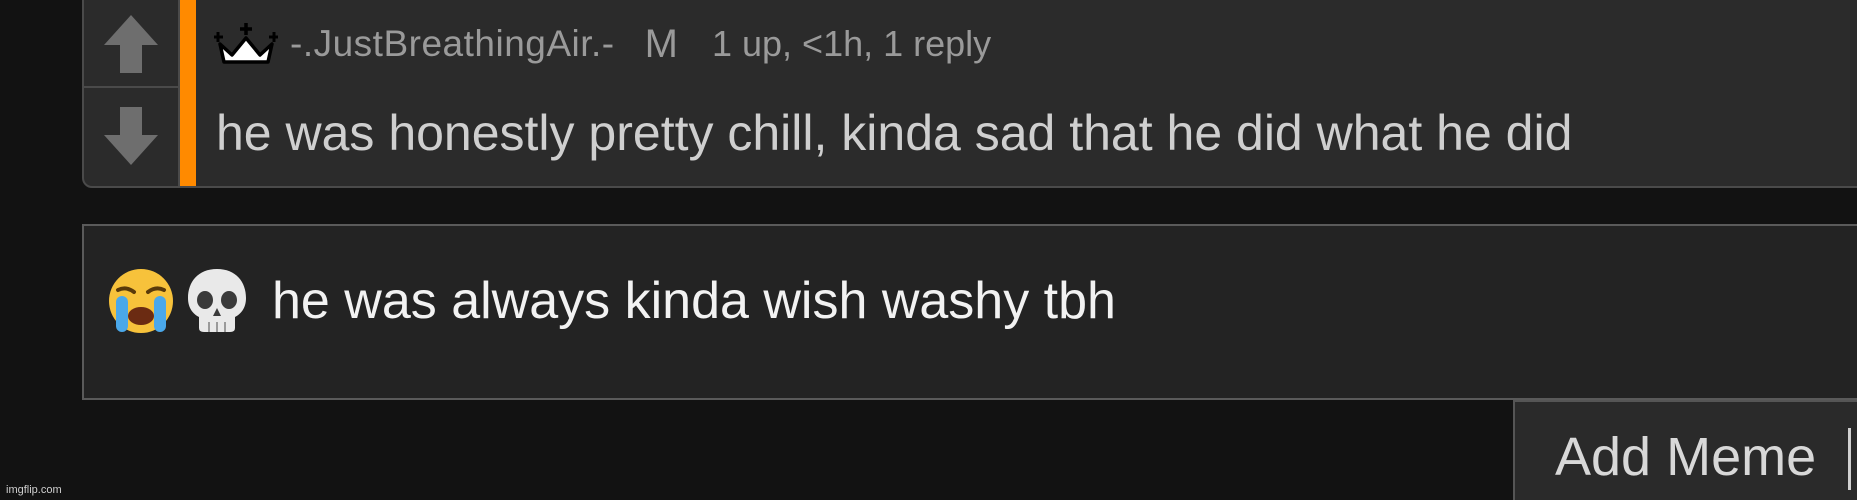 The width and height of the screenshot is (1857, 500). Describe the element at coordinates (188, 93) in the screenshot. I see `highlight-bar` at that location.